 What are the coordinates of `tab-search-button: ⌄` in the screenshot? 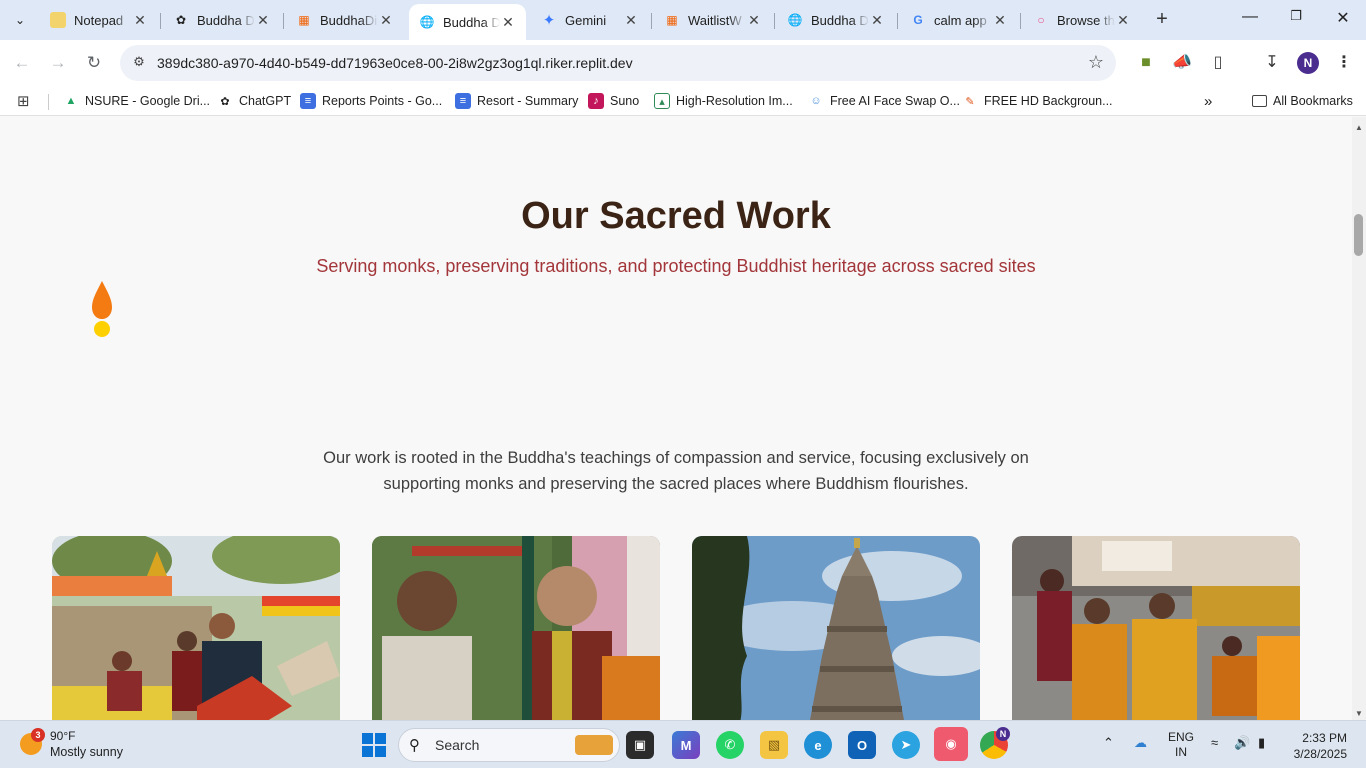 It's located at (20, 20).